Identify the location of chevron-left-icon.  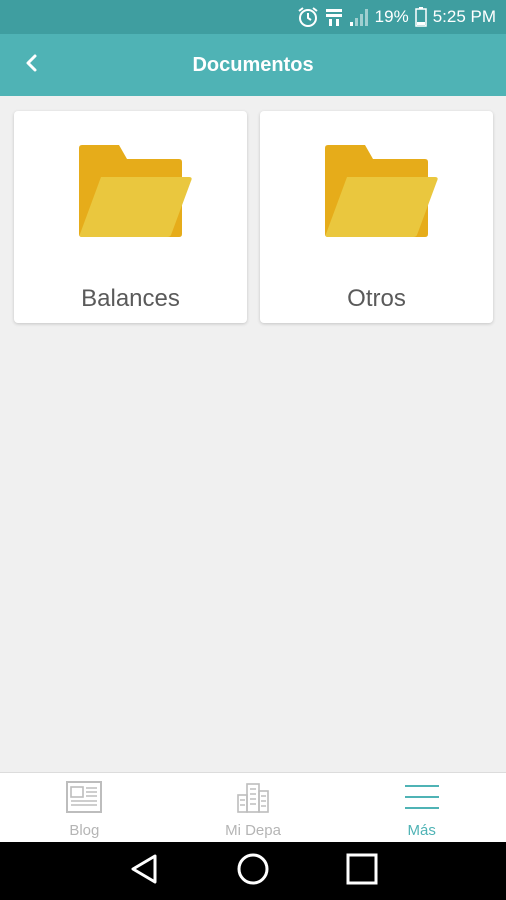
(32, 65).